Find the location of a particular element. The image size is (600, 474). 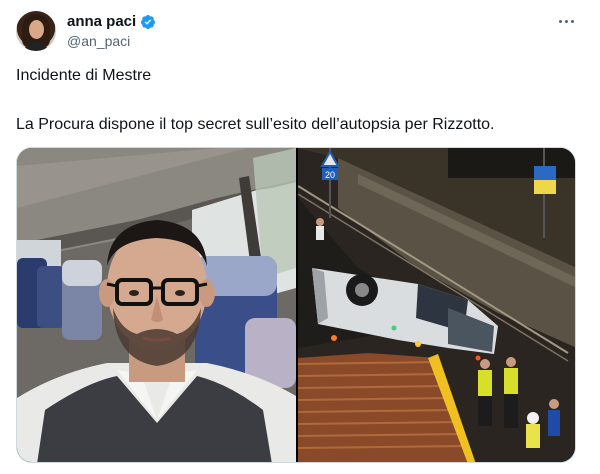

road-sign-number: 20 is located at coordinates (330, 175).